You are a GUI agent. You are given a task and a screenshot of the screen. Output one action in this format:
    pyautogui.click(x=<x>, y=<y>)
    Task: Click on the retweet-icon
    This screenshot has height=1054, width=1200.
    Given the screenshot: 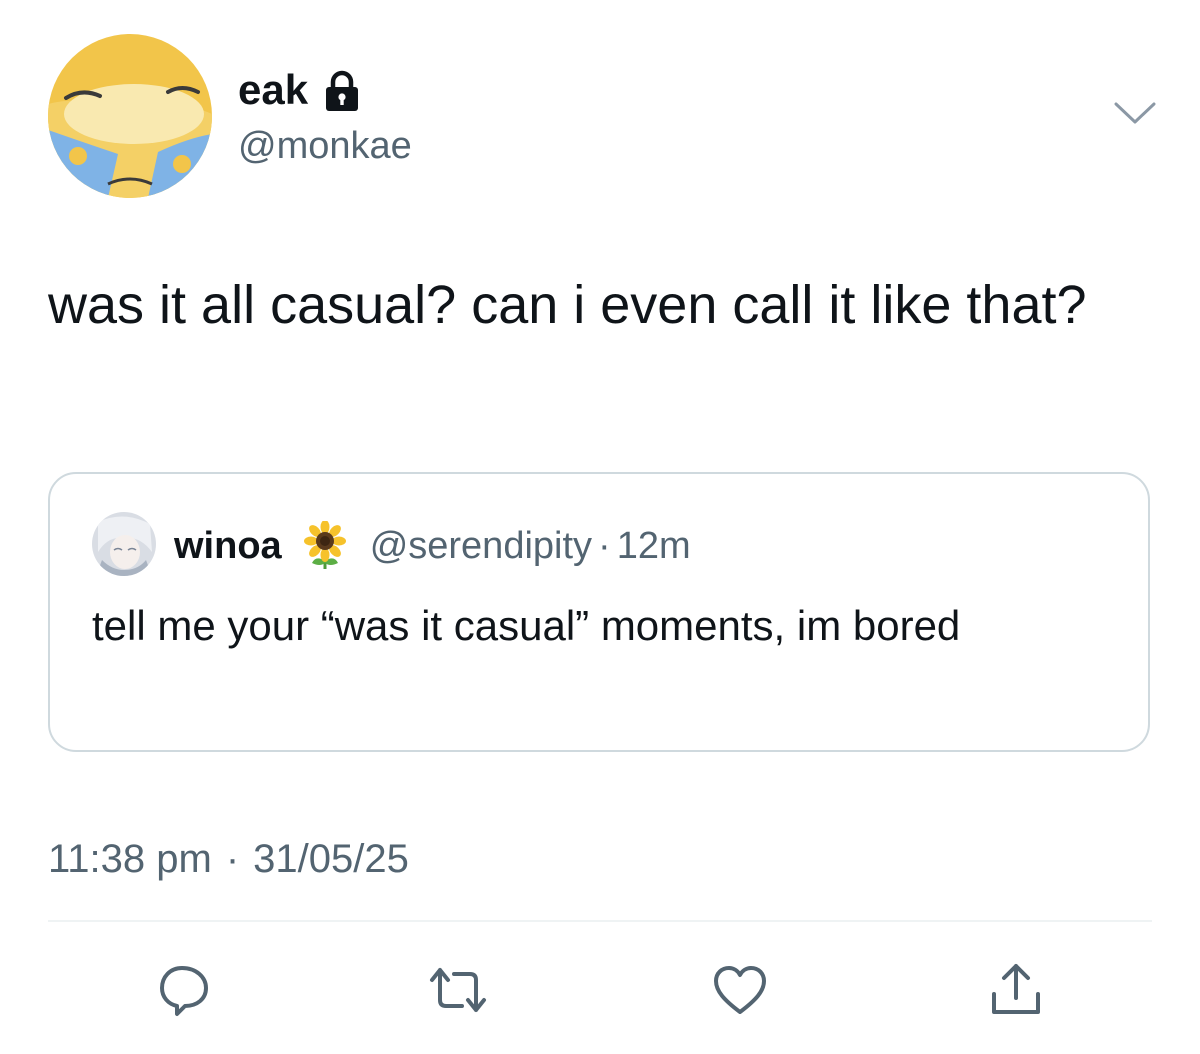 What is the action you would take?
    pyautogui.click(x=458, y=990)
    